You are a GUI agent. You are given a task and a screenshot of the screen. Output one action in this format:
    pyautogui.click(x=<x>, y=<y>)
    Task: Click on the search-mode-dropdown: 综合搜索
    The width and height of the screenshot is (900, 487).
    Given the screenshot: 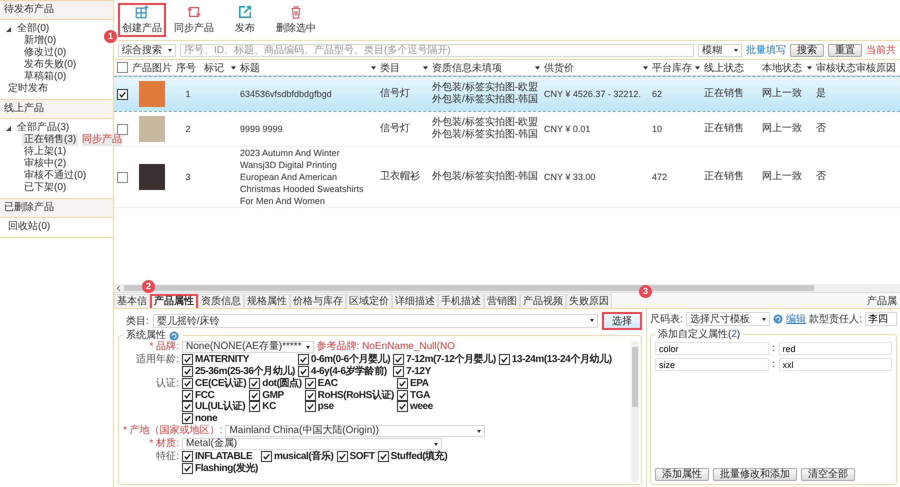 What is the action you would take?
    pyautogui.click(x=147, y=50)
    